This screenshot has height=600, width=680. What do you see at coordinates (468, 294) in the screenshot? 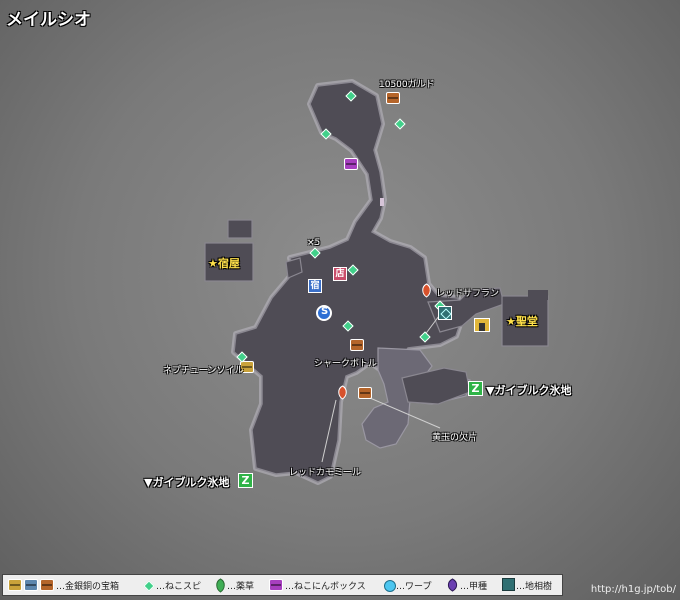
I see `red-saffron-label: レッドサフラン` at bounding box center [468, 294].